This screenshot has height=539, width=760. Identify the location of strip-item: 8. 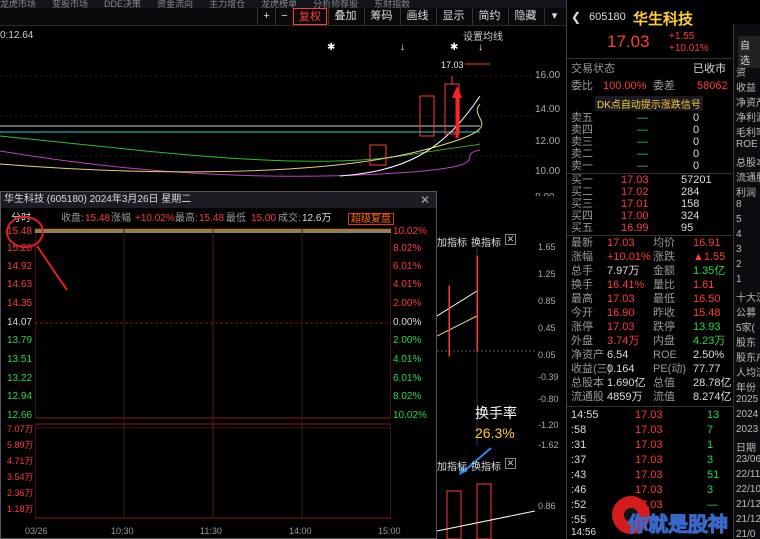
(739, 204).